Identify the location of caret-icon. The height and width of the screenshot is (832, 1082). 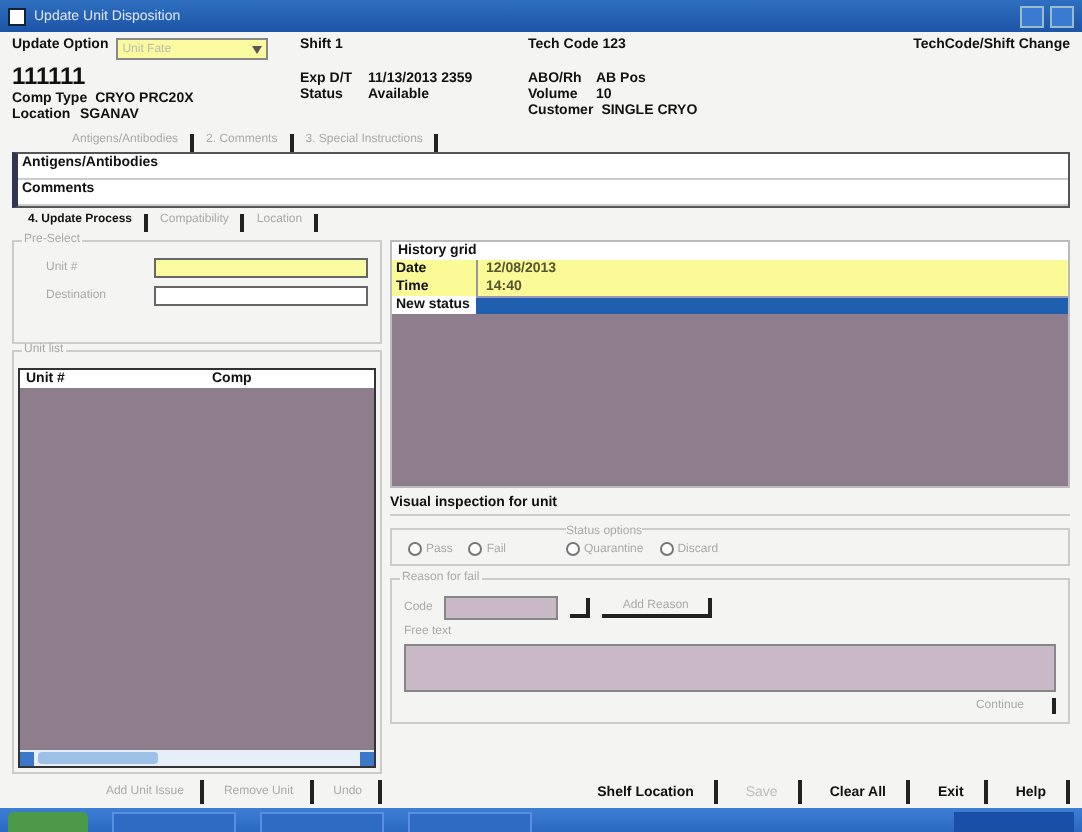
(257, 49).